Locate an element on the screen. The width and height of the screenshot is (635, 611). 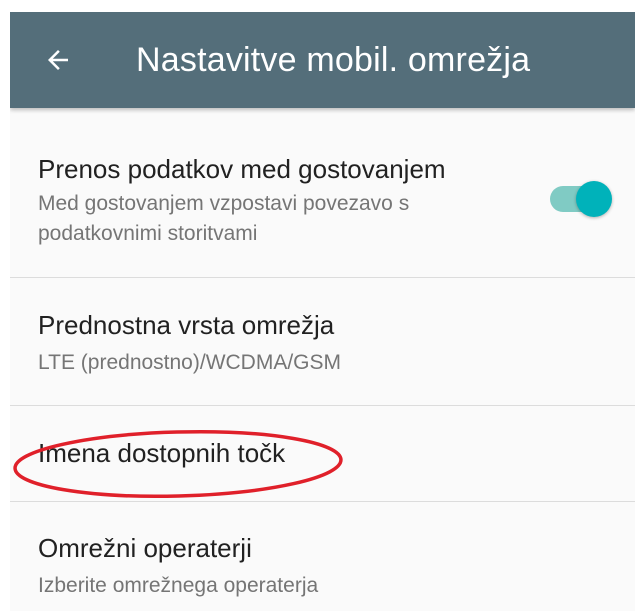
arrow-back-icon is located at coordinates (58, 60).